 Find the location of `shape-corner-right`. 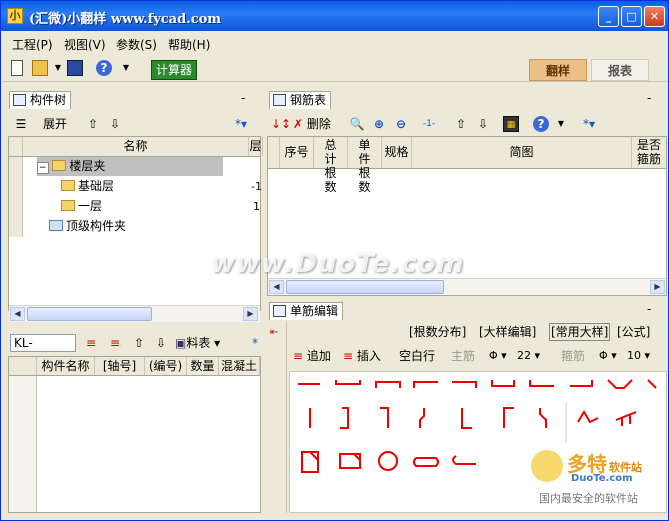

shape-corner-right is located at coordinates (384, 417).